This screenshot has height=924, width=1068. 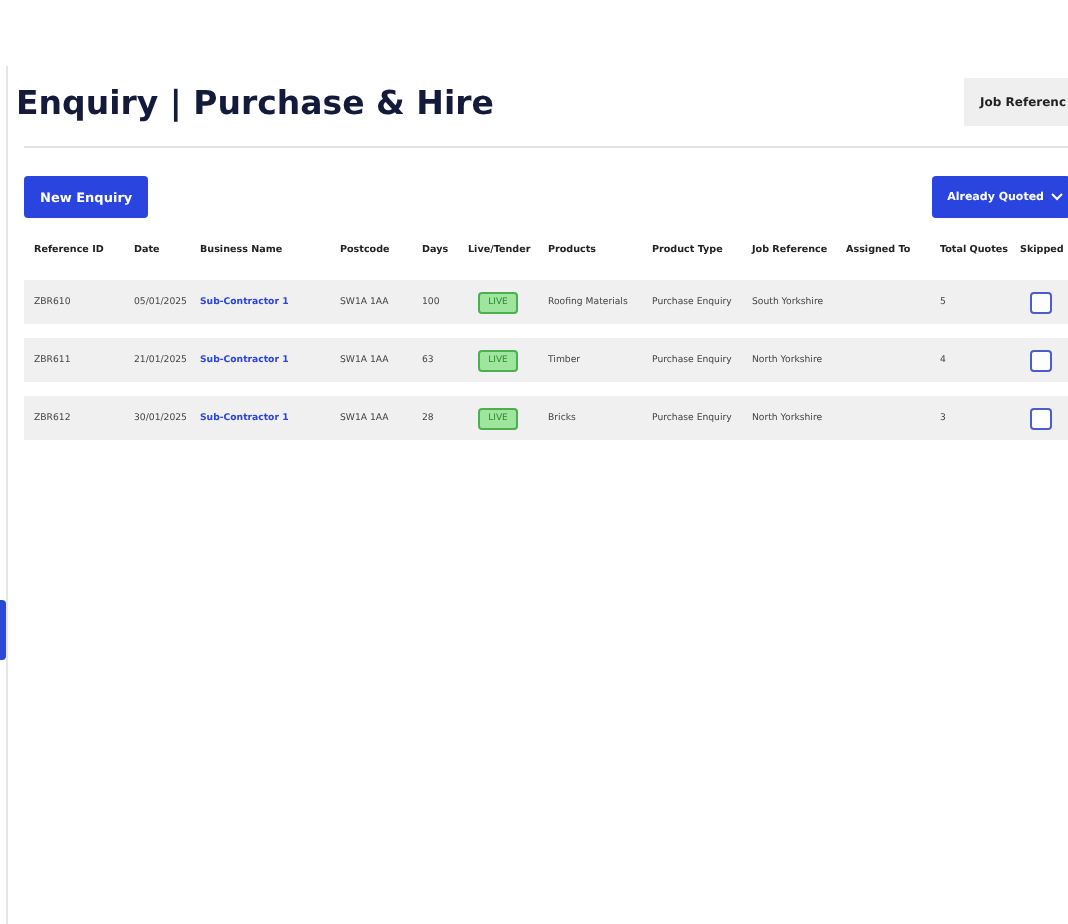 I want to click on active-indicator, so click(x=3, y=630).